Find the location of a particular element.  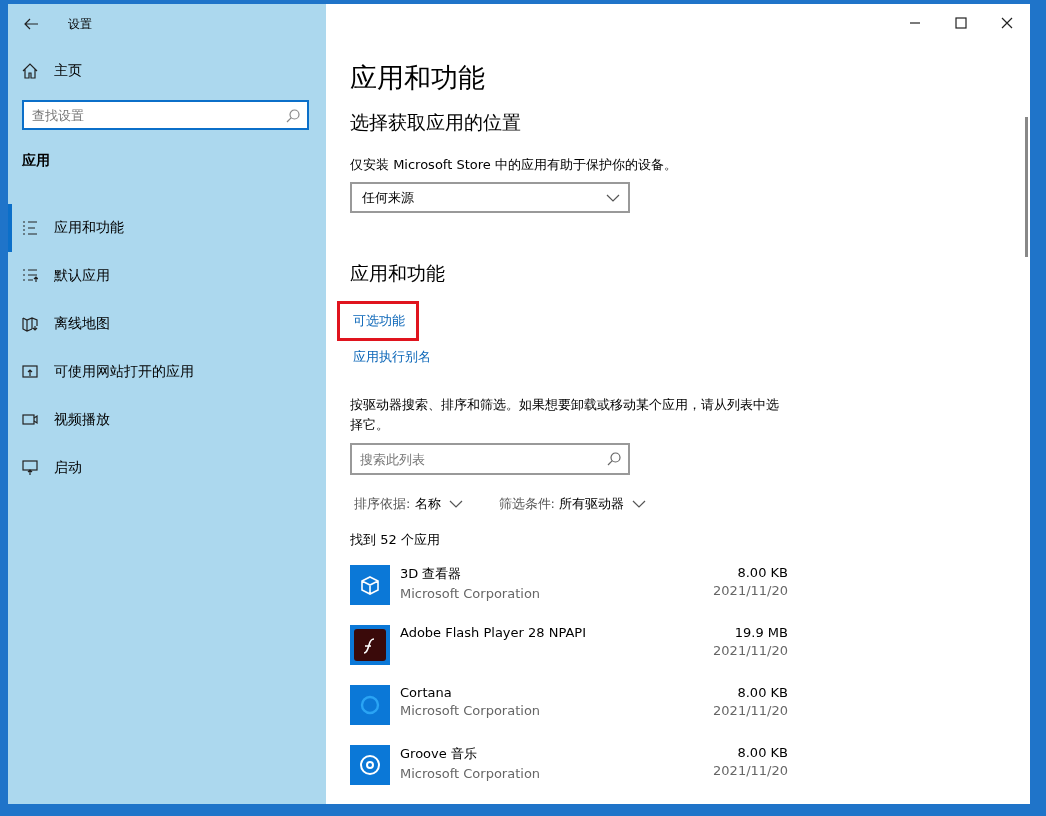

map-icon is located at coordinates (30, 324).